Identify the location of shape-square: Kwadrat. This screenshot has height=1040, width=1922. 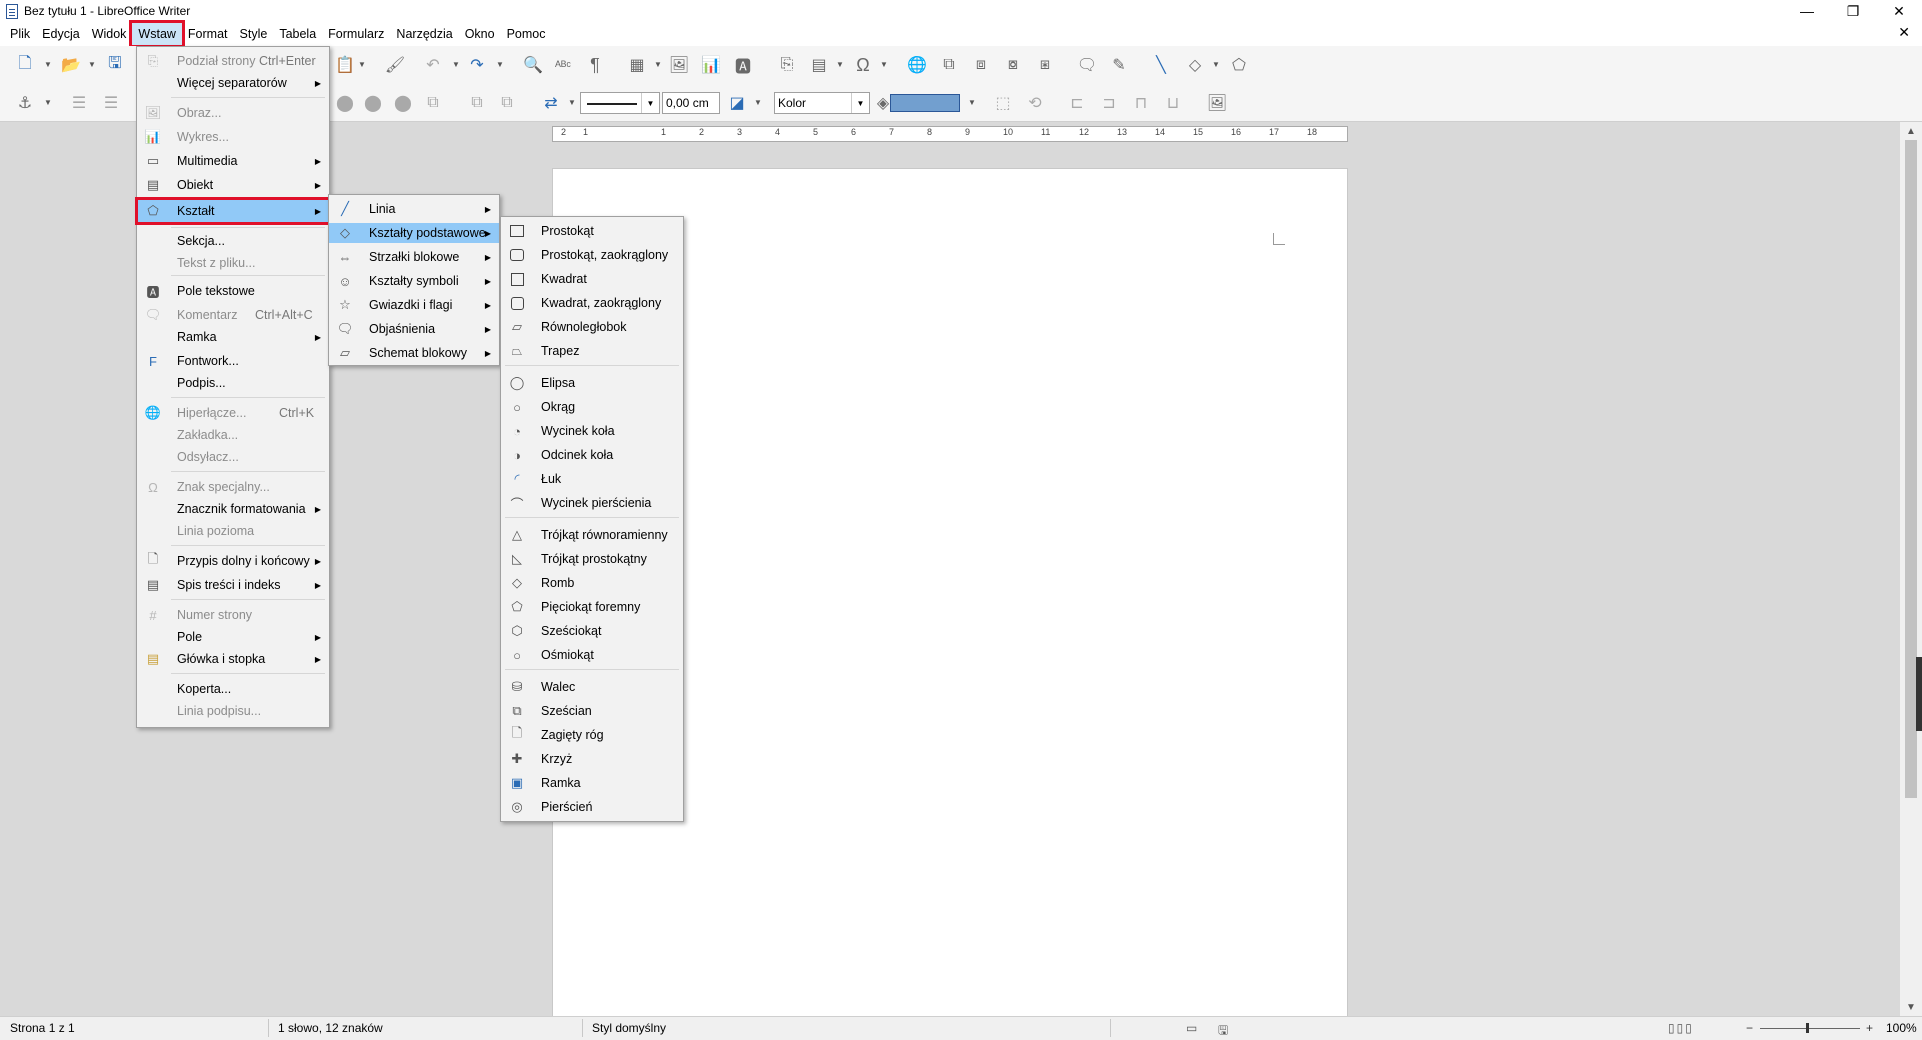
(592, 279).